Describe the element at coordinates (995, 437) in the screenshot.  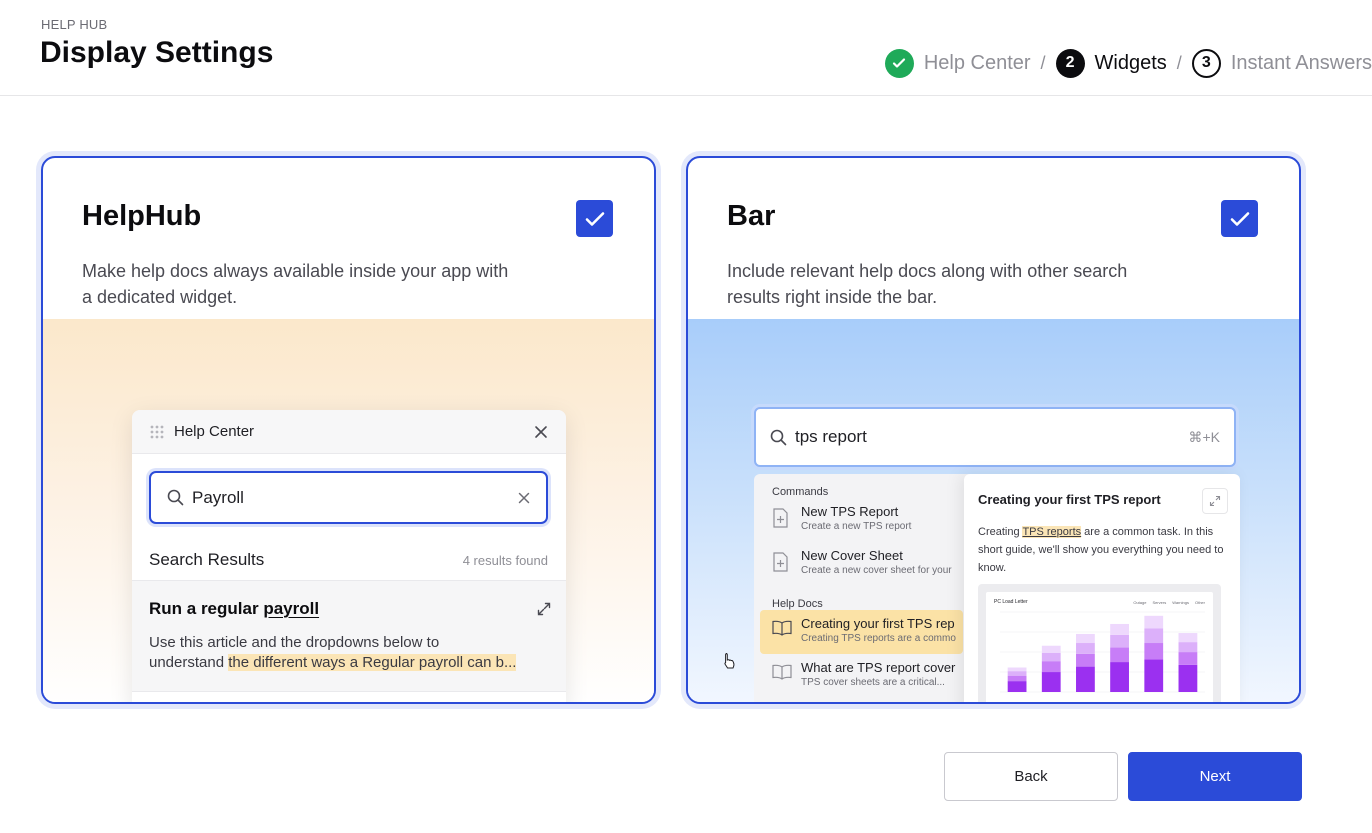
I see `bar-search-field: tps report ⌘+K` at that location.